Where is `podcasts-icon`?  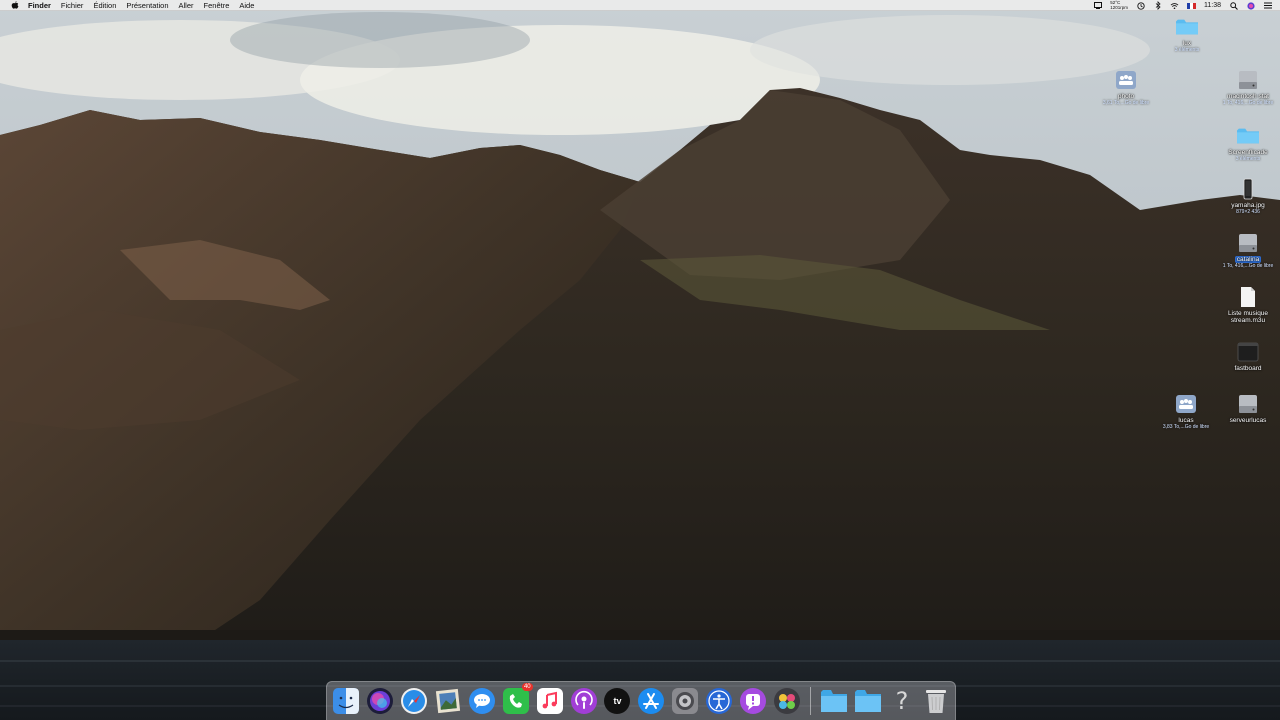
podcasts-icon is located at coordinates (583, 701).